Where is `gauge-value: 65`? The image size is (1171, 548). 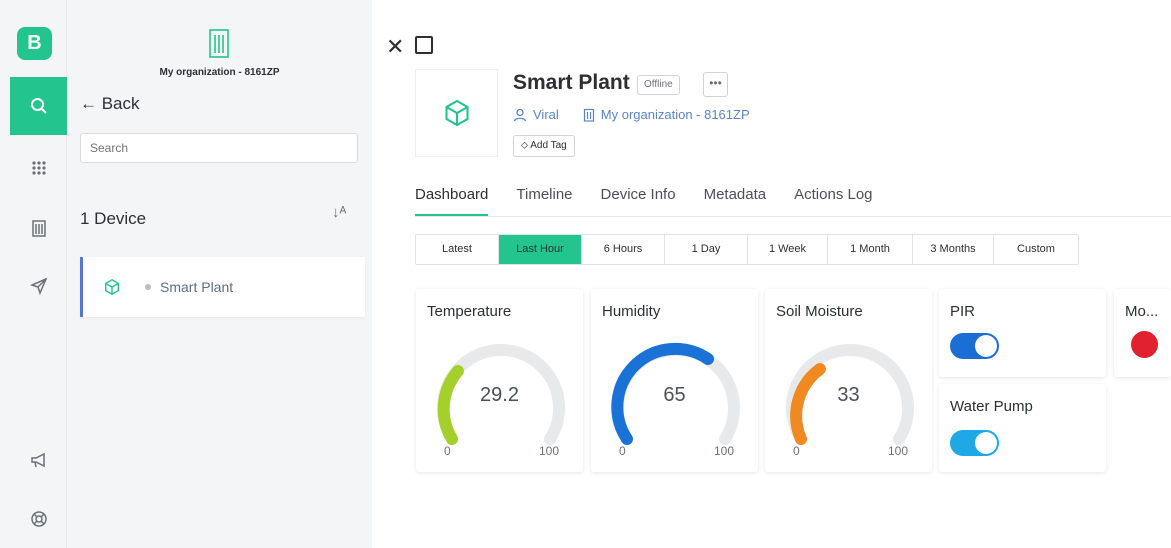
gauge-value: 65 is located at coordinates (674, 395).